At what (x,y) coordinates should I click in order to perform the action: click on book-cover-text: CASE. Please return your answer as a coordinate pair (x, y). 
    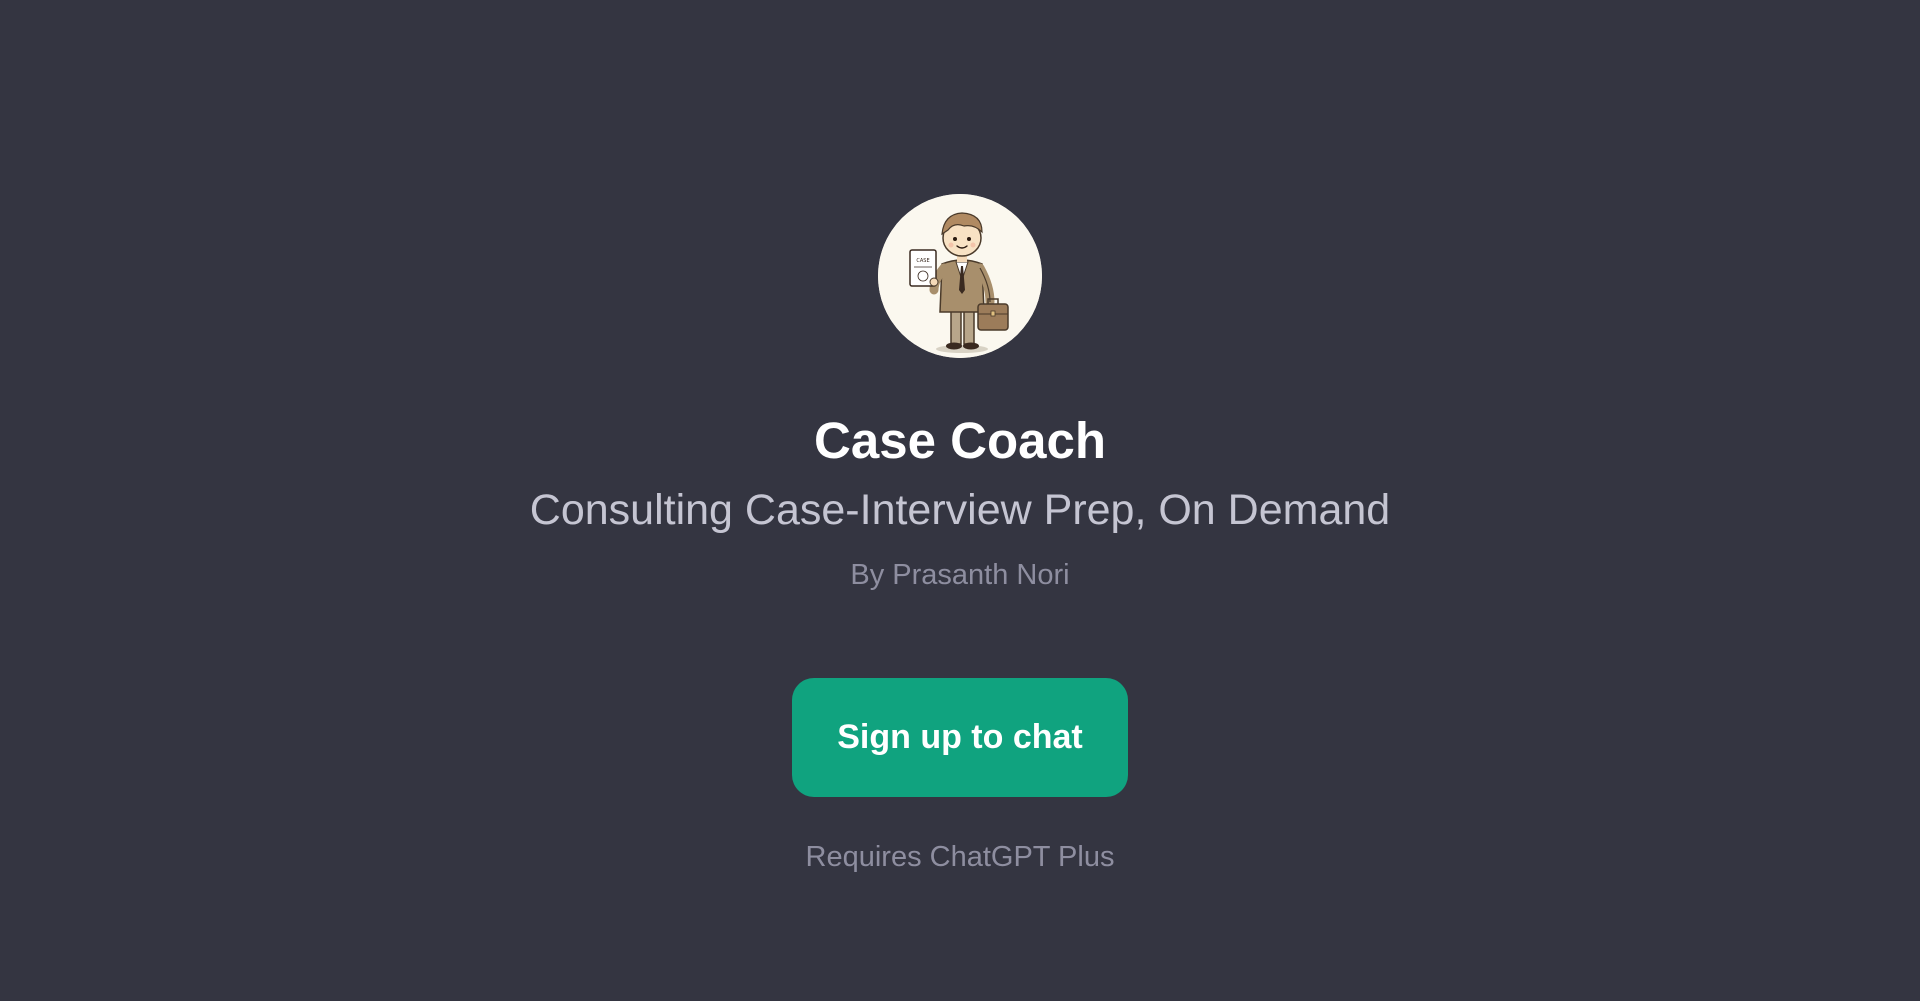
    Looking at the image, I should click on (922, 261).